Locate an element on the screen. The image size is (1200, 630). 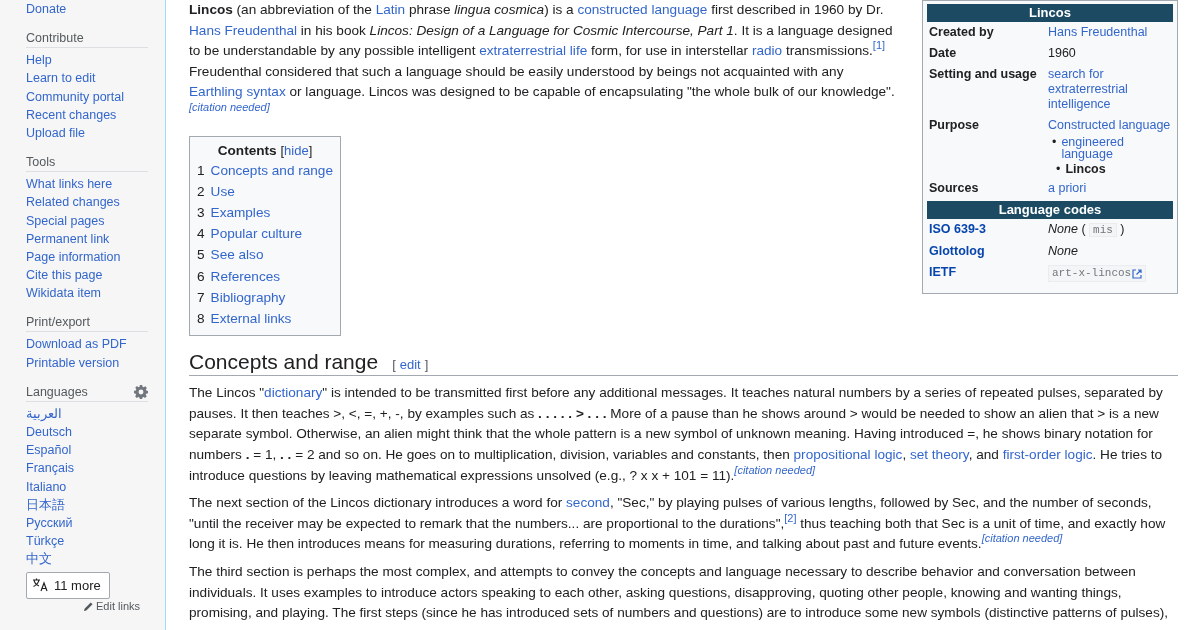
sidebar-link: Donate is located at coordinates (46, 9).